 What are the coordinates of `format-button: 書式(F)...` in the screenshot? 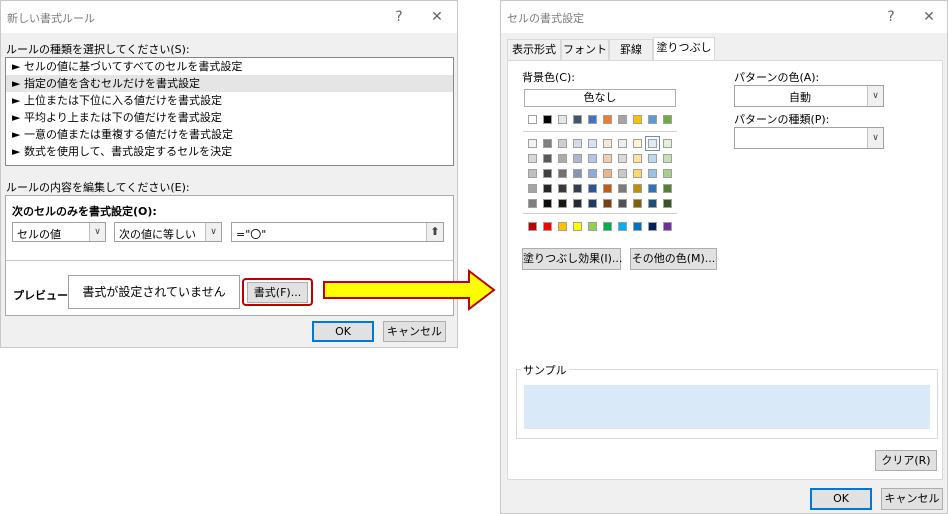 It's located at (277, 292).